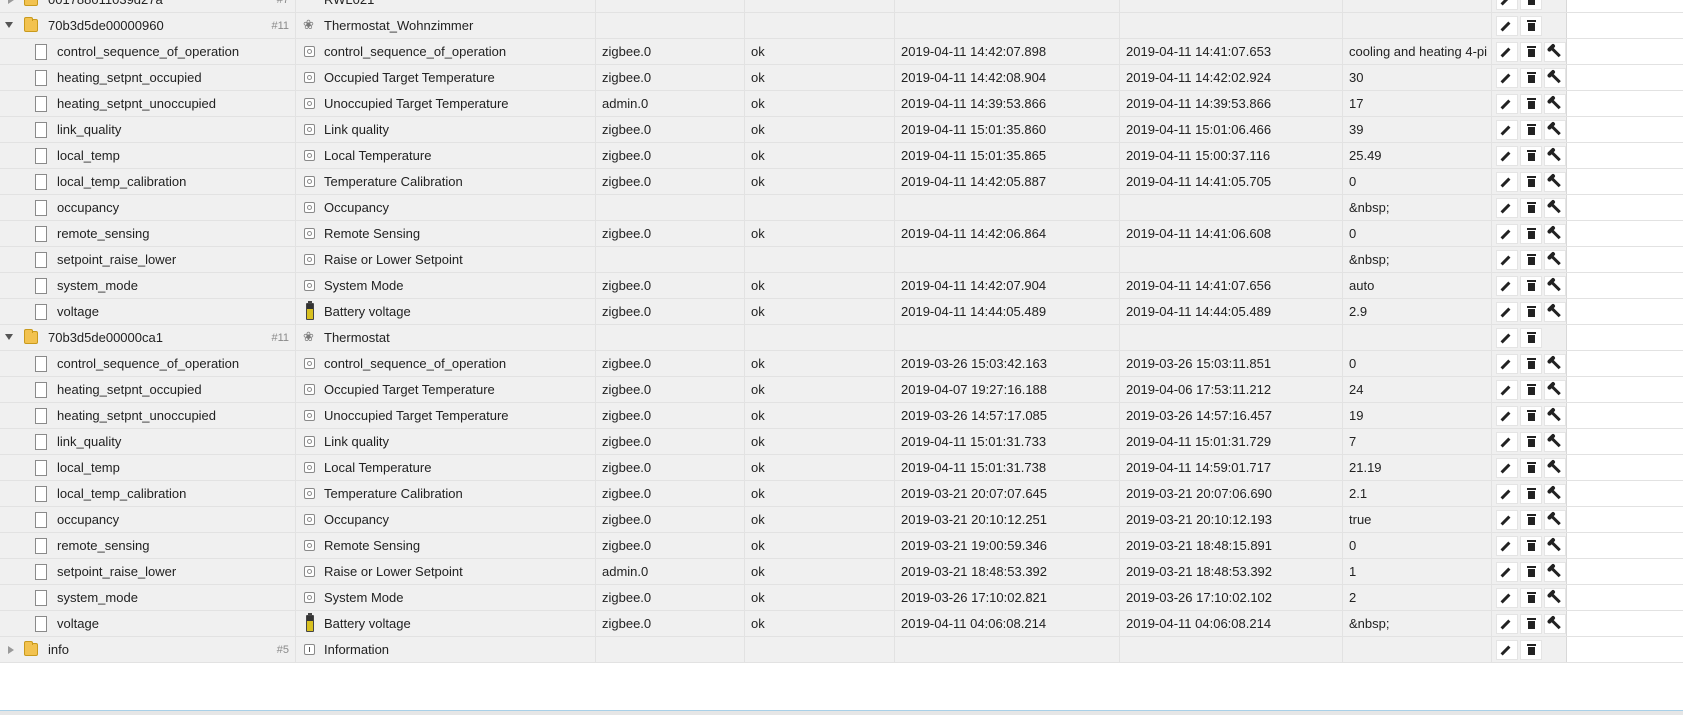  Describe the element at coordinates (11, 2) in the screenshot. I see `expand-icon` at that location.